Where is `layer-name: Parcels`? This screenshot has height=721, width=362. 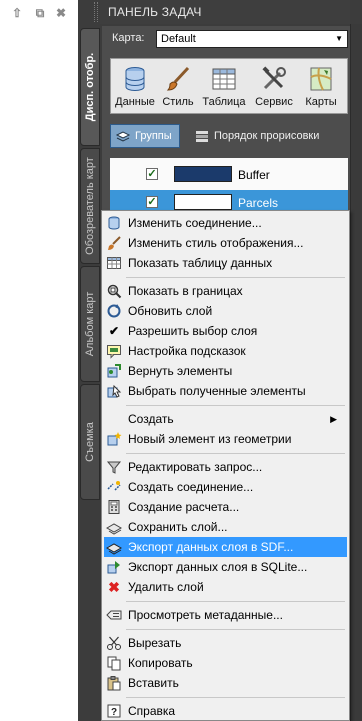
layer-name: Parcels is located at coordinates (258, 203).